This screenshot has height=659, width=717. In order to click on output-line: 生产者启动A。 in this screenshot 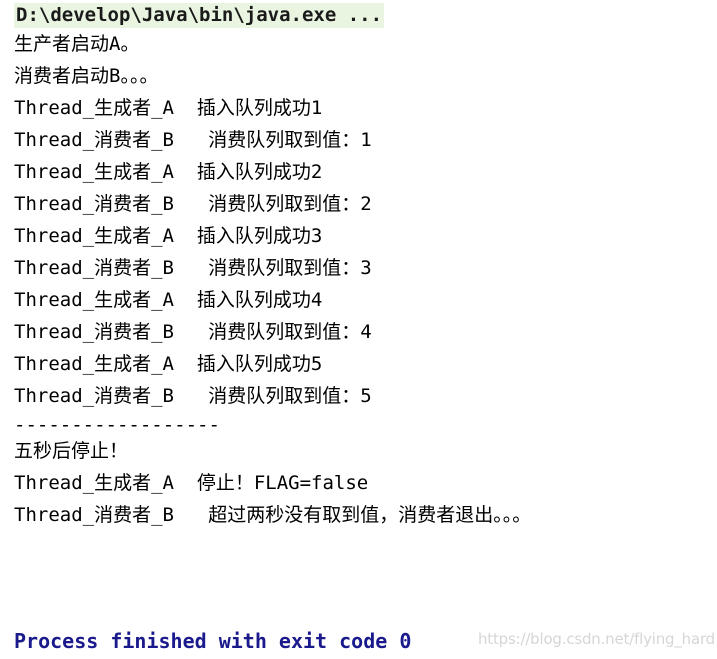, I will do `click(77, 44)`.